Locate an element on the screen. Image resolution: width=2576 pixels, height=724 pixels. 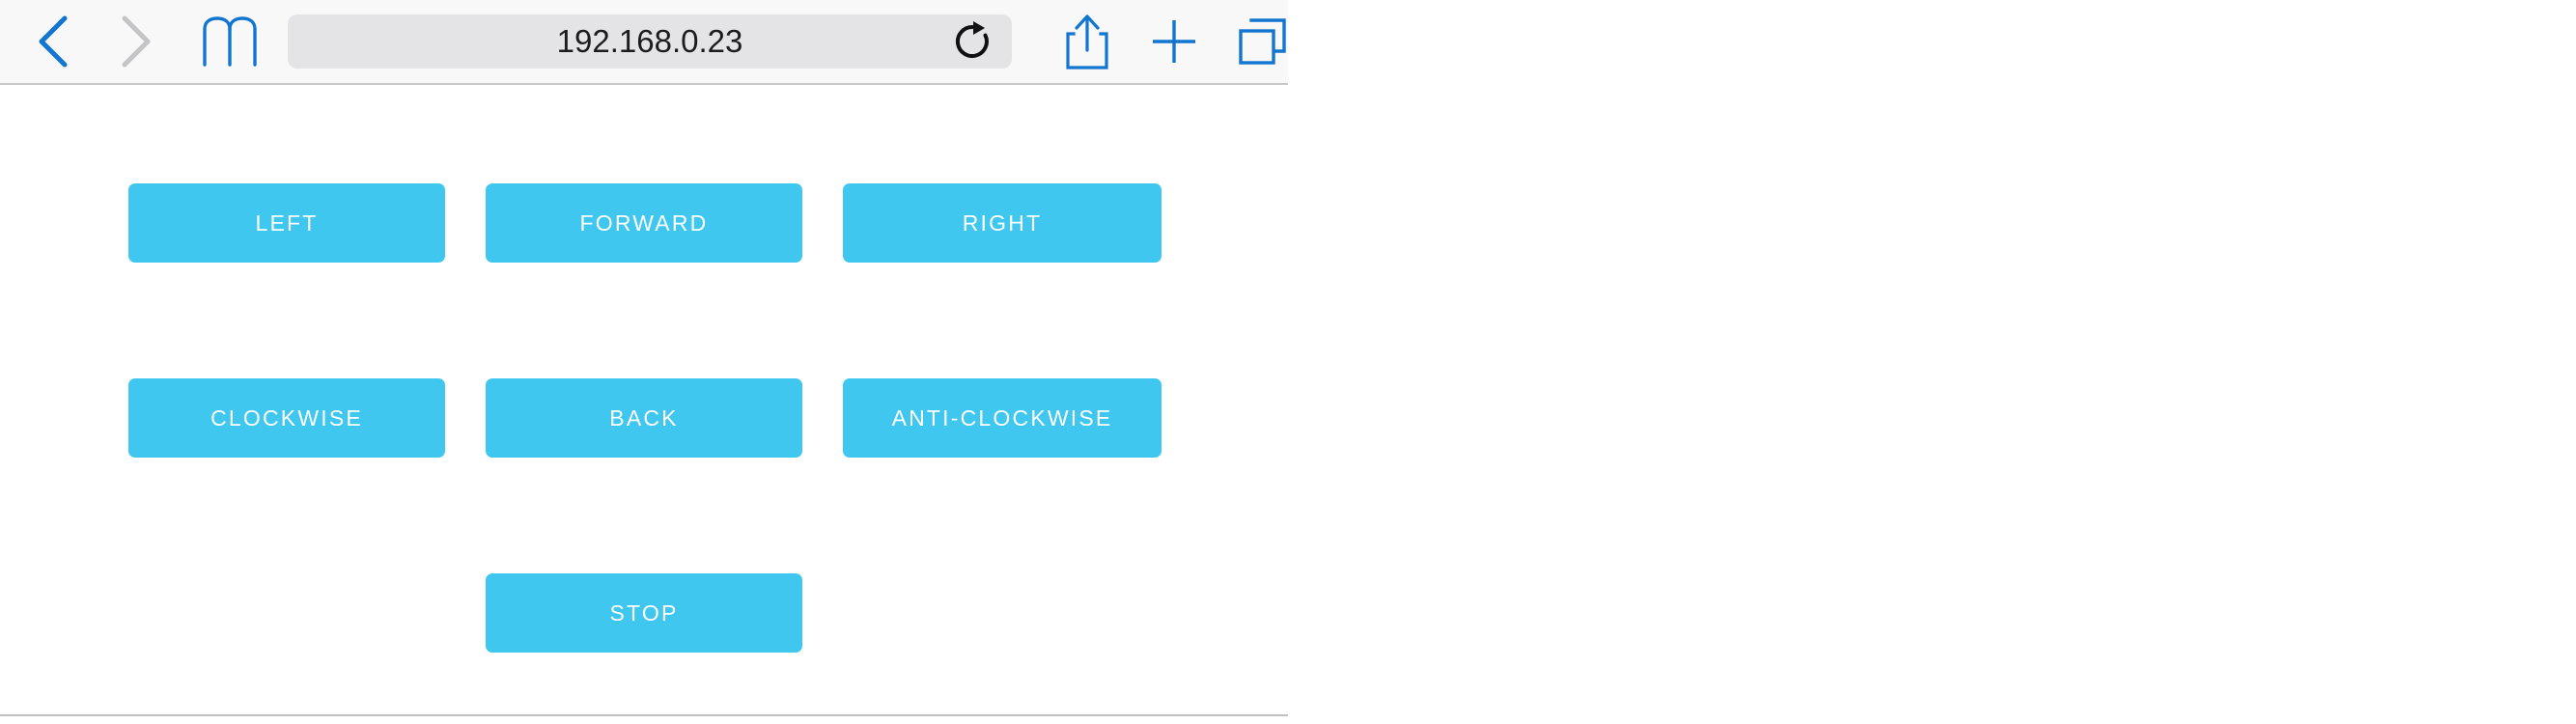
chevron-right-icon is located at coordinates (136, 42).